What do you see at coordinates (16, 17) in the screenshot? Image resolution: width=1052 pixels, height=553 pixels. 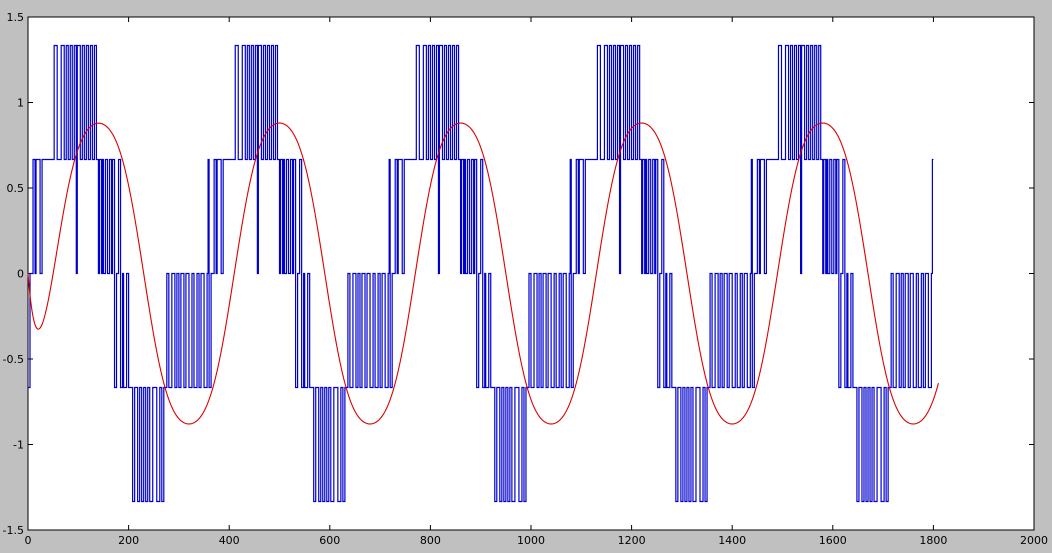 I see `y-tick-label: 1.5` at bounding box center [16, 17].